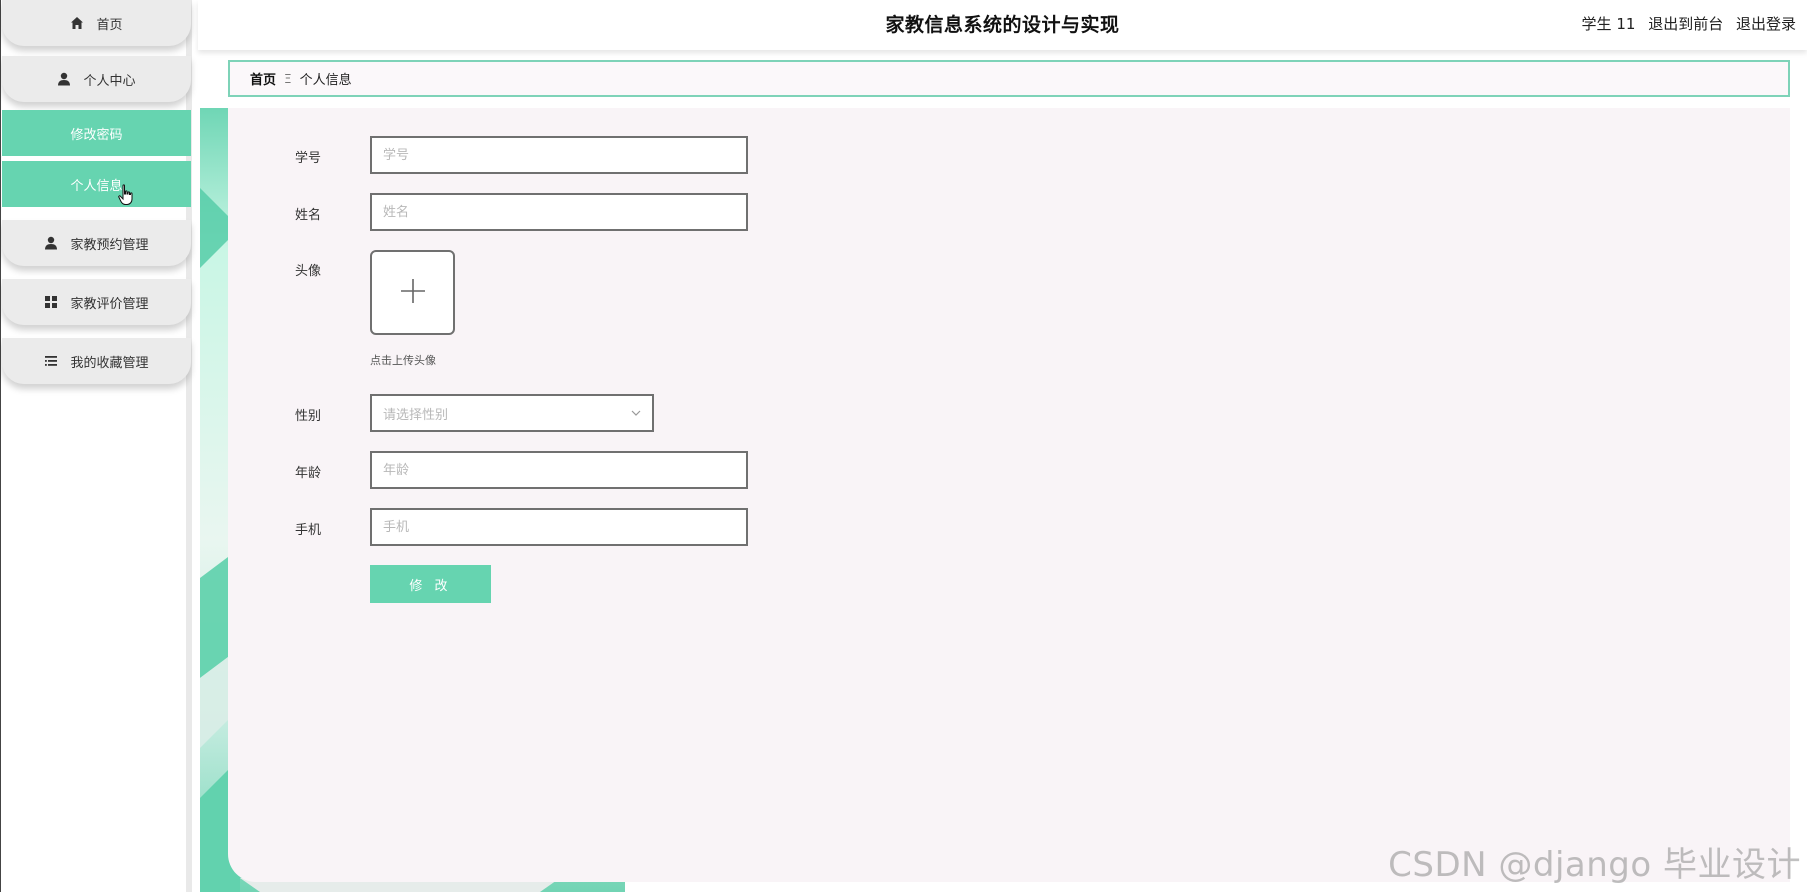 This screenshot has height=892, width=1807. What do you see at coordinates (308, 473) in the screenshot?
I see `age-label: 年龄` at bounding box center [308, 473].